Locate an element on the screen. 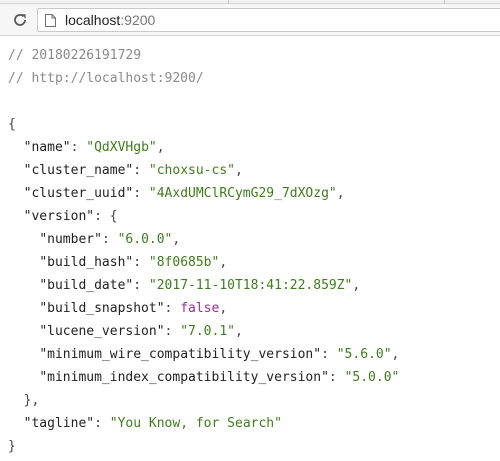  json-key-build-hash: "build_hash" is located at coordinates (86, 262).